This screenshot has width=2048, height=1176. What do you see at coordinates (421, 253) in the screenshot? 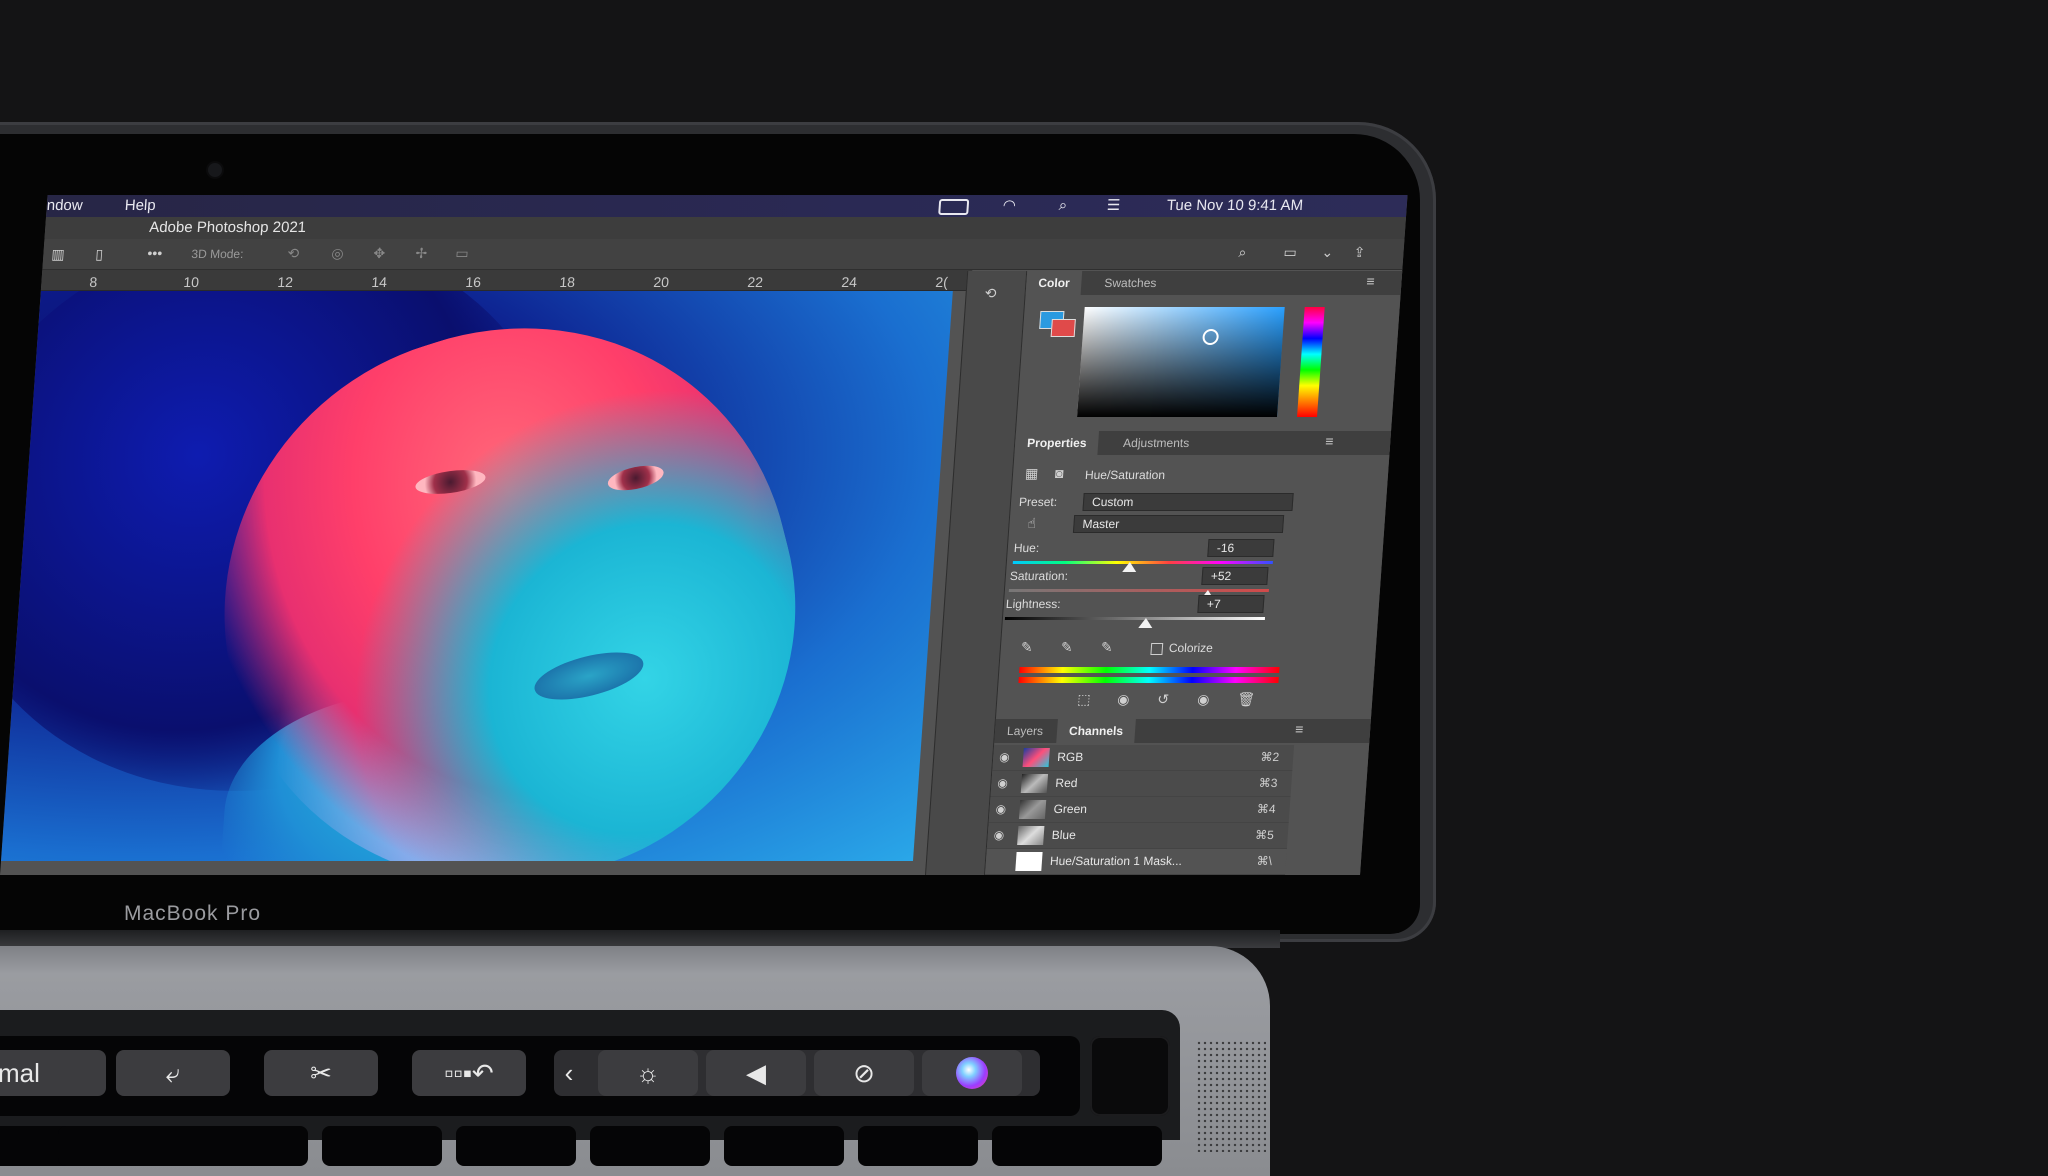
I see `3d-slide-icon: ✢` at bounding box center [421, 253].